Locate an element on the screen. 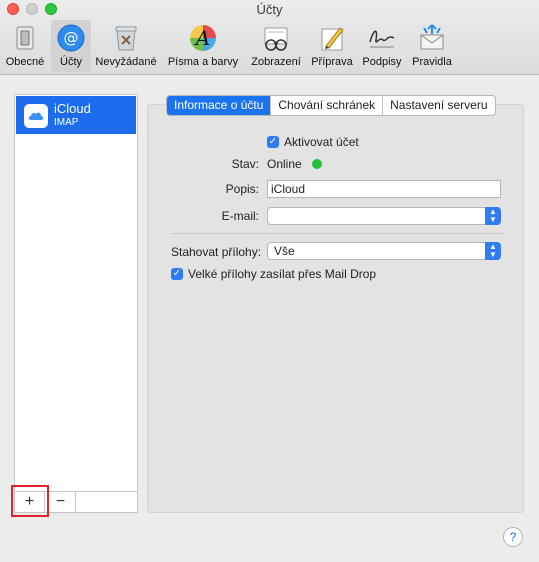  email-popup: ▲ ▼ is located at coordinates (384, 216).